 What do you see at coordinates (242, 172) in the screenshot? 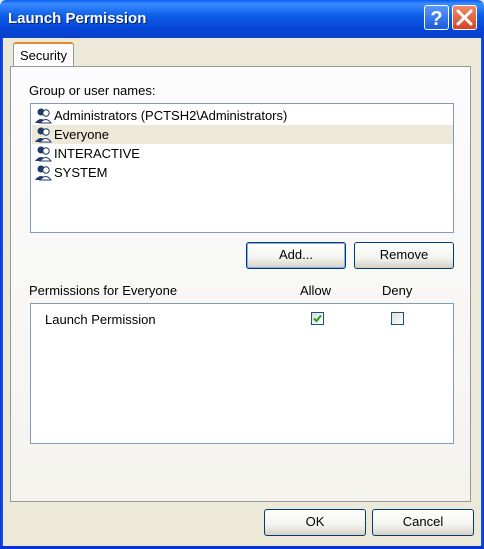
I see `list-item-system: SYSTEM` at bounding box center [242, 172].